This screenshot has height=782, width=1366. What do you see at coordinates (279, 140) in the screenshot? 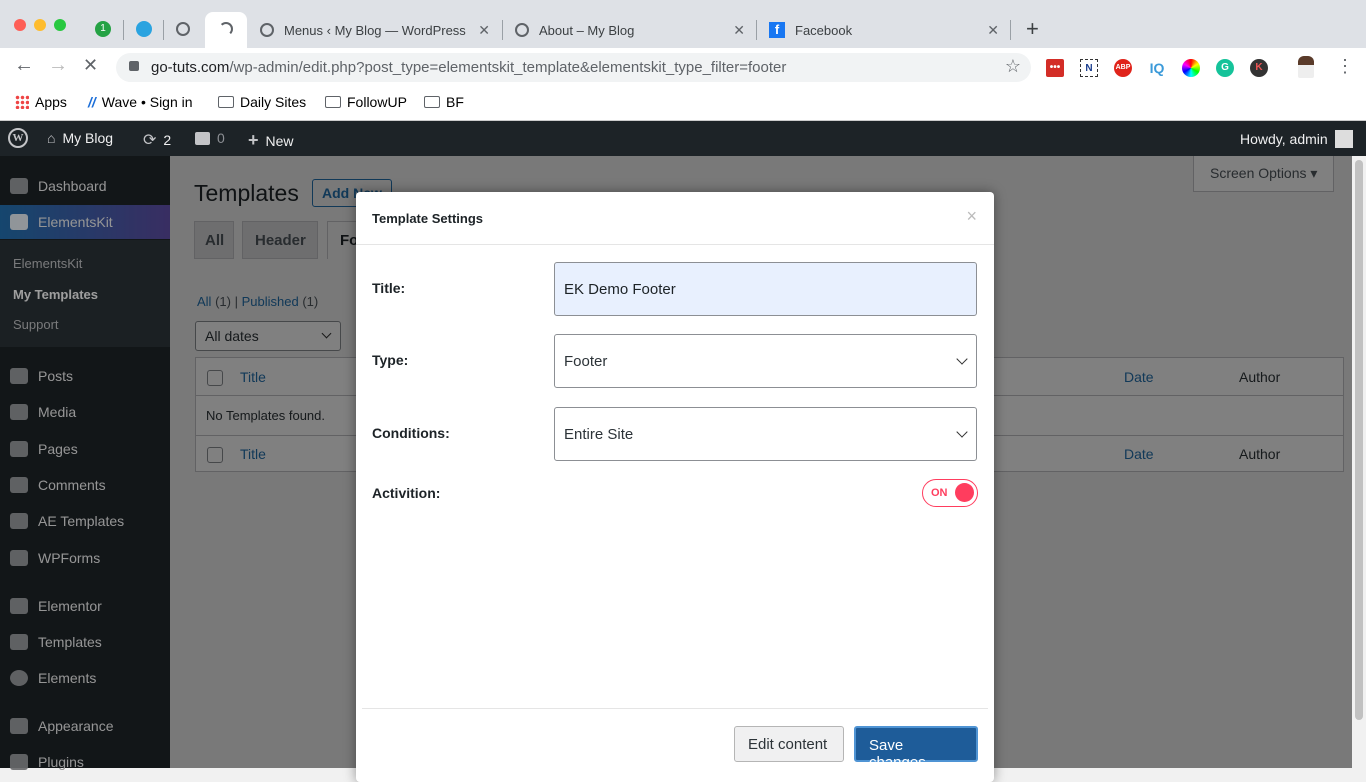
I see `new-label: New` at bounding box center [279, 140].